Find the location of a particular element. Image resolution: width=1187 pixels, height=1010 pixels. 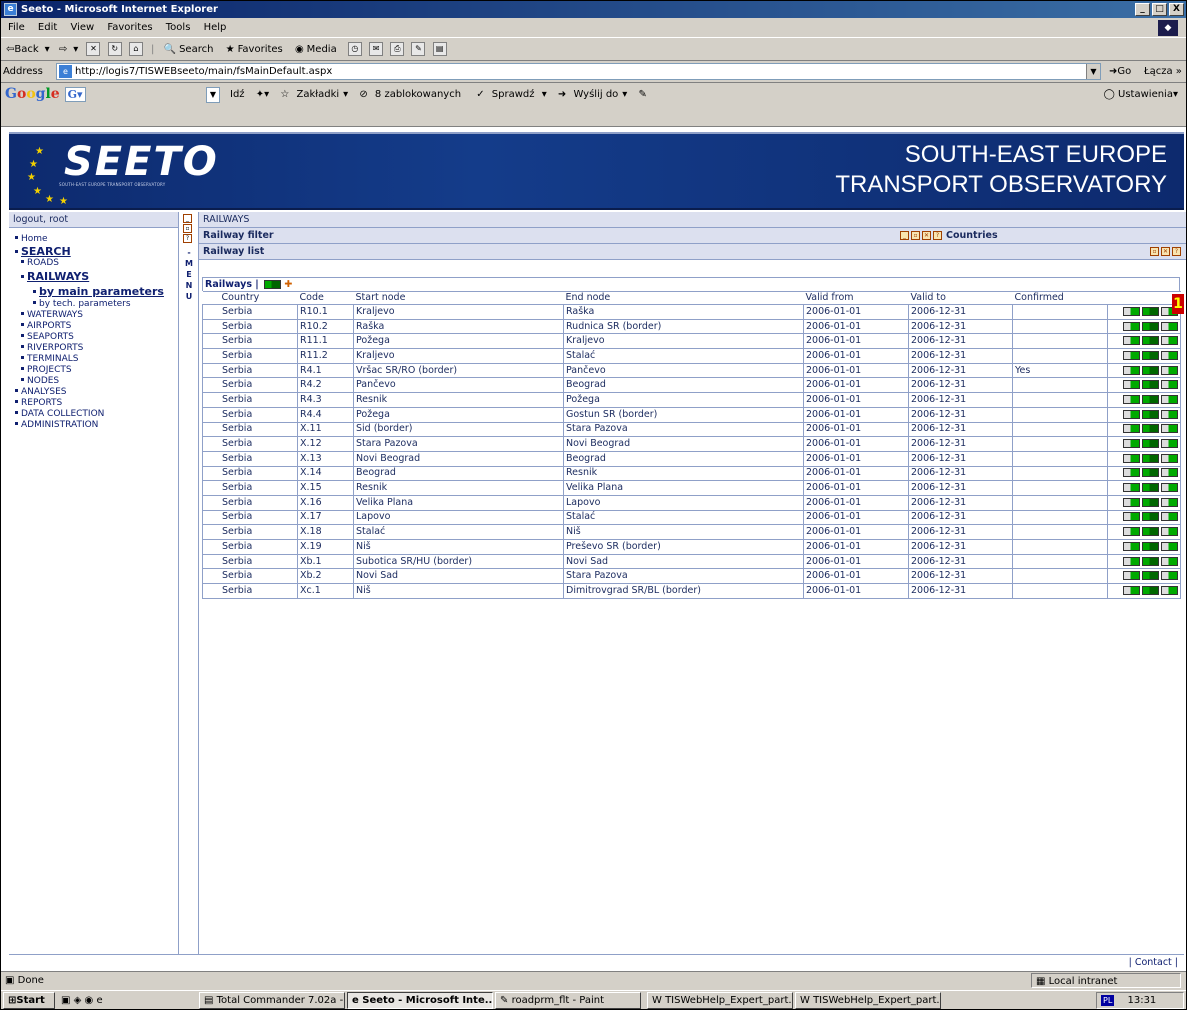

nav-home: Home is located at coordinates (96, 239).